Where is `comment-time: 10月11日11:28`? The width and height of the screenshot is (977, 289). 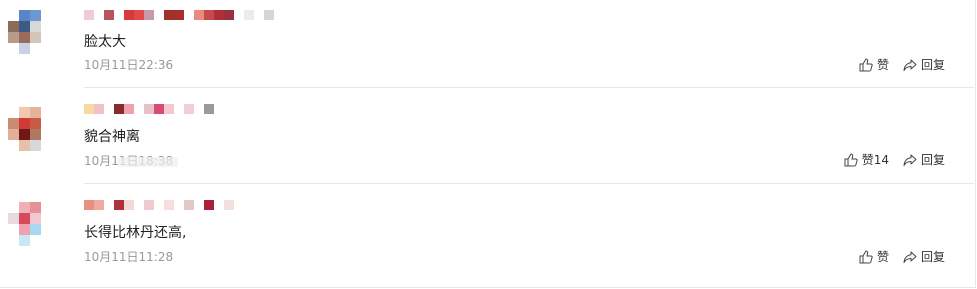 comment-time: 10月11日11:28 is located at coordinates (129, 257).